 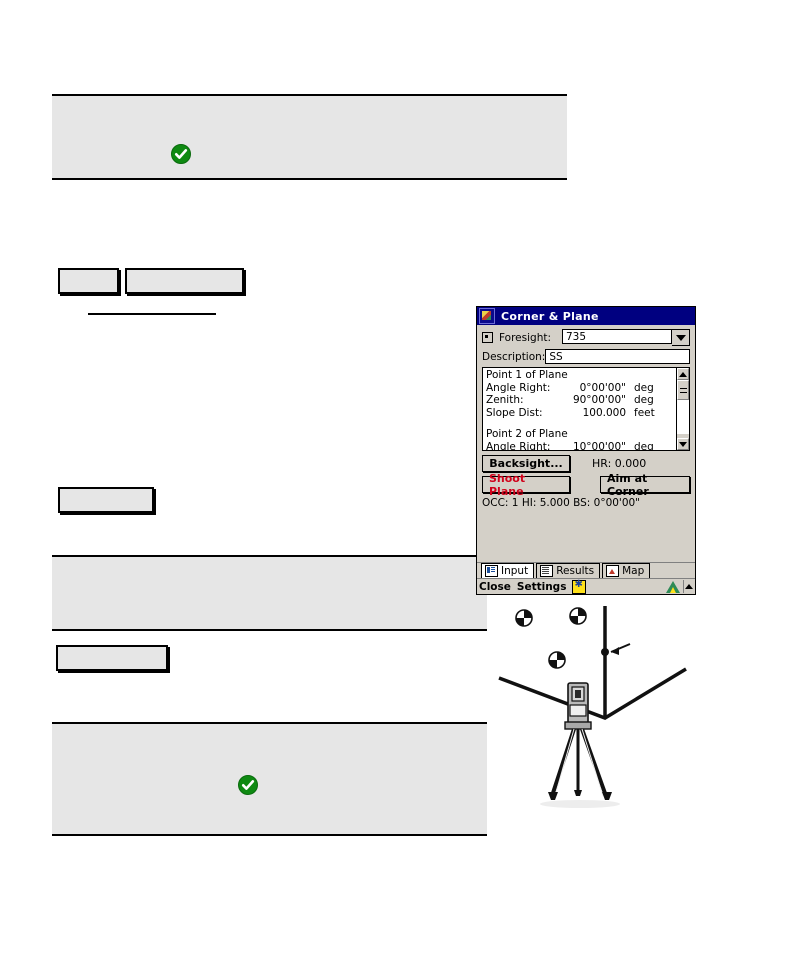 I want to click on list-item-value: 0°00'00", so click(x=602, y=387).